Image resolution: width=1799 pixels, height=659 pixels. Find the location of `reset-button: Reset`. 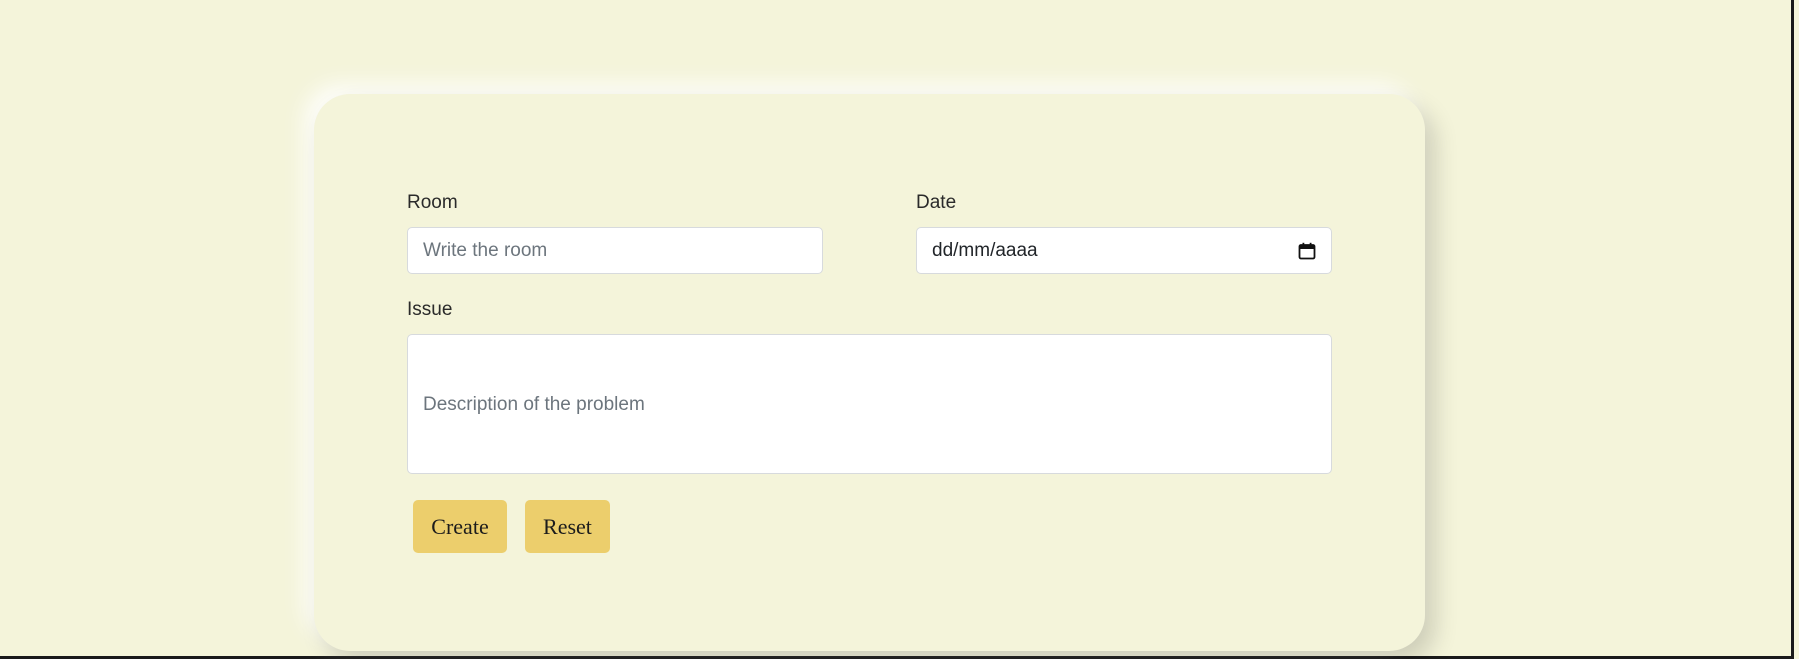

reset-button: Reset is located at coordinates (567, 526).